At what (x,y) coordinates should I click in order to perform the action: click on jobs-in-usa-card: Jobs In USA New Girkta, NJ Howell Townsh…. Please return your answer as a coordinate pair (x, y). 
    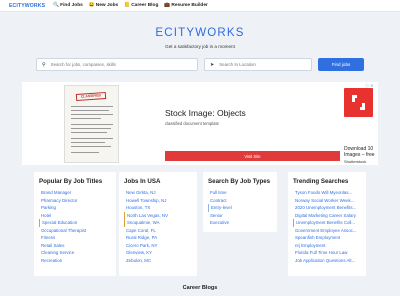
    Looking at the image, I should click on (158, 224).